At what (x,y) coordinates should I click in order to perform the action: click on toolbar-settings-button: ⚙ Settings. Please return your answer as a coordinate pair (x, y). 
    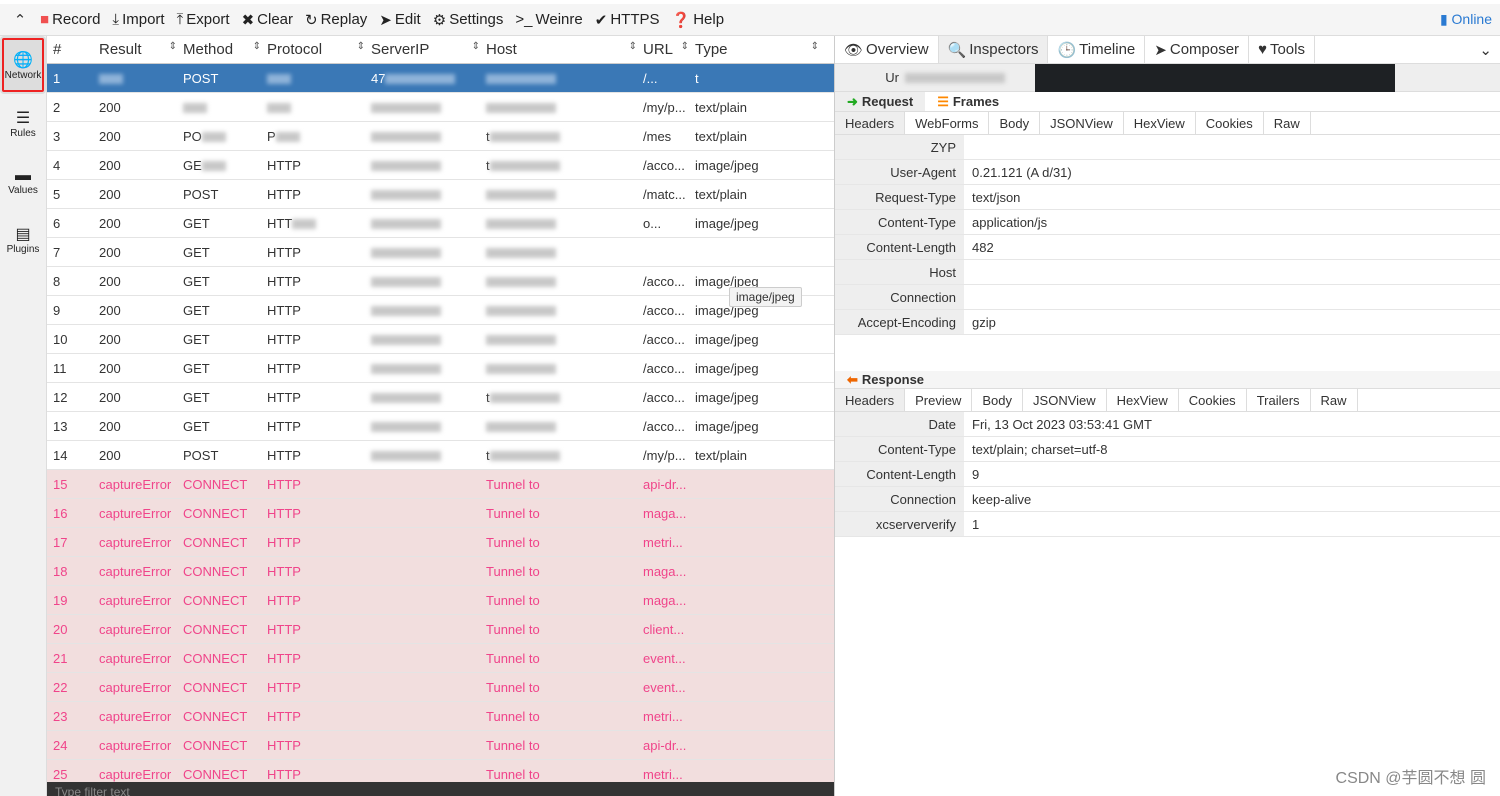
    Looking at the image, I should click on (468, 20).